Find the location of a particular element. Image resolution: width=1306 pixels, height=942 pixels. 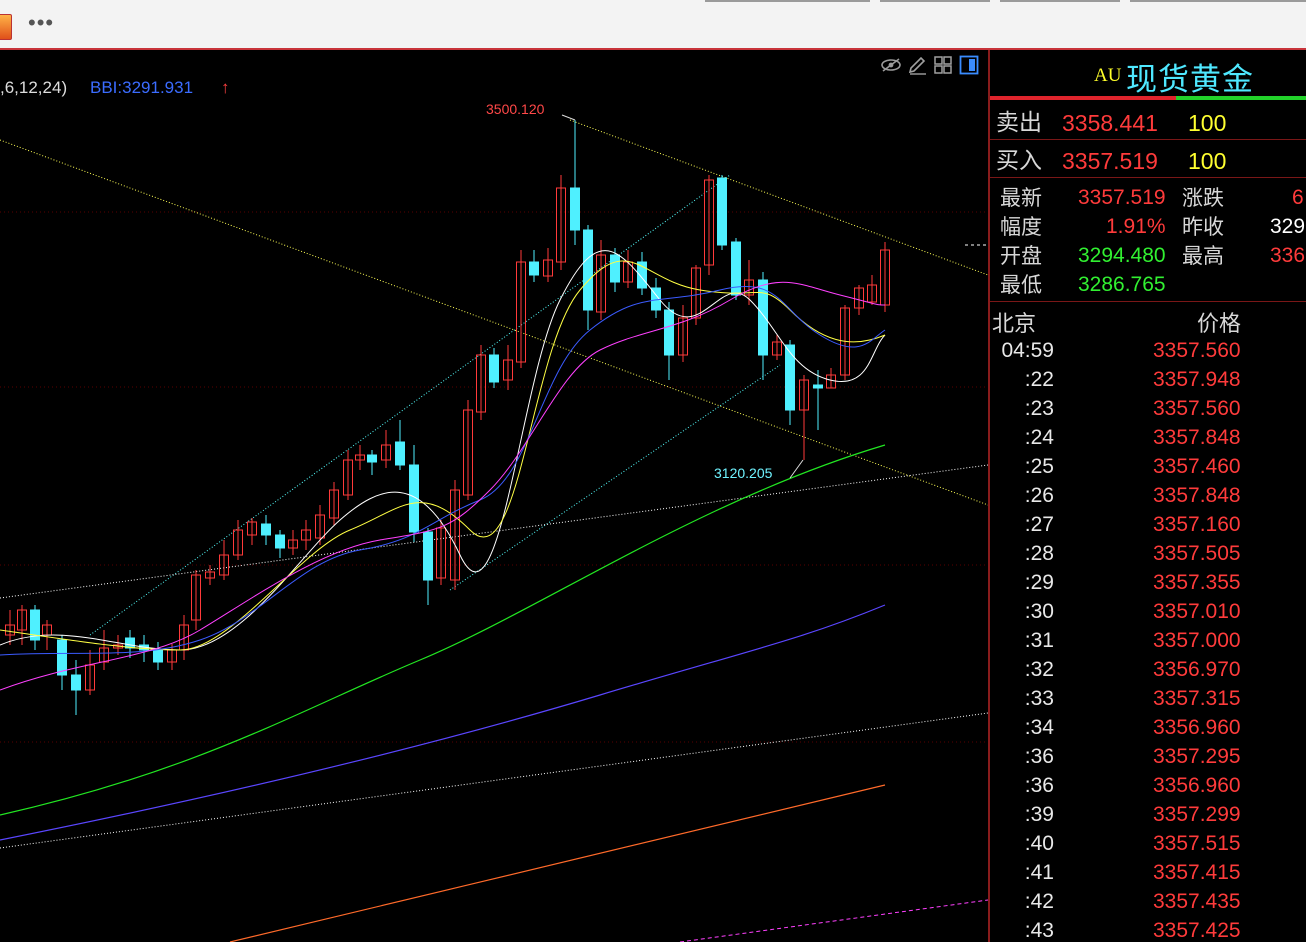

high-value: 336 is located at coordinates (1288, 255).